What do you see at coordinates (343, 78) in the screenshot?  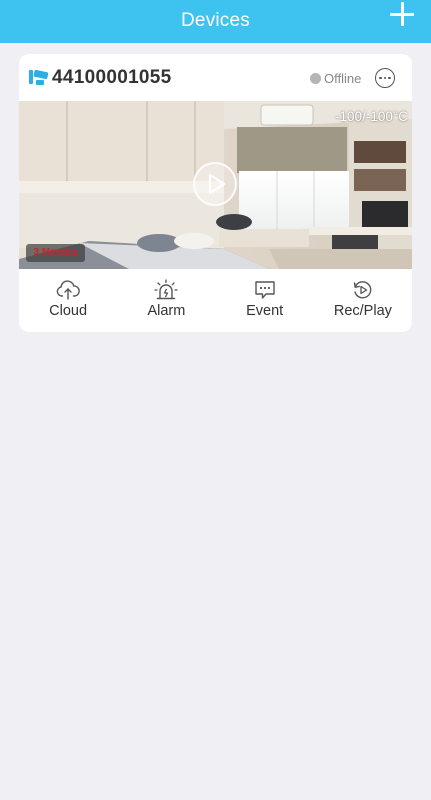 I see `status-label: Offline` at bounding box center [343, 78].